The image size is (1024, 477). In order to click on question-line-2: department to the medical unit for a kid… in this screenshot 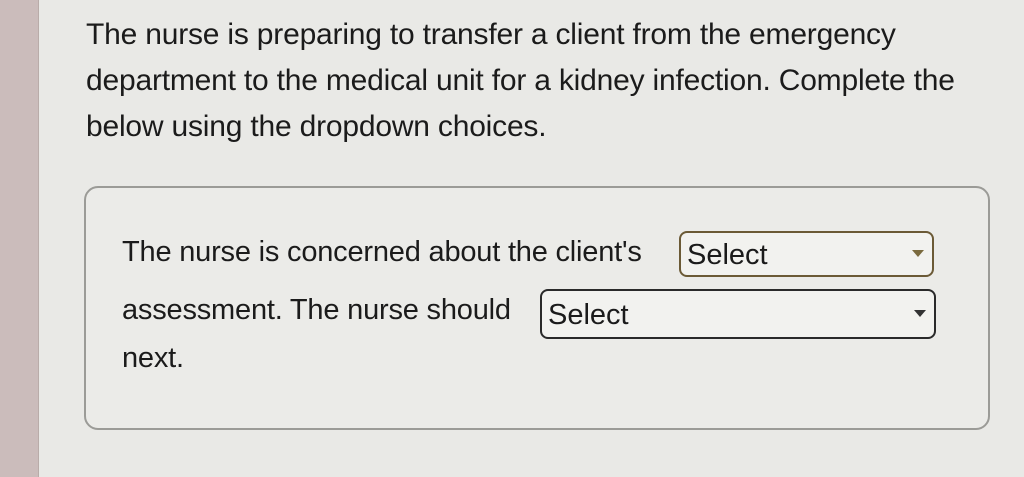, I will do `click(520, 80)`.